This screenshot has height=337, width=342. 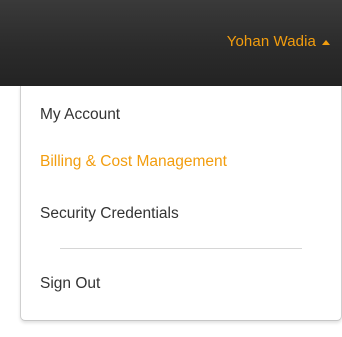 What do you see at coordinates (80, 115) in the screenshot?
I see `menu-item-my-account: My Account` at bounding box center [80, 115].